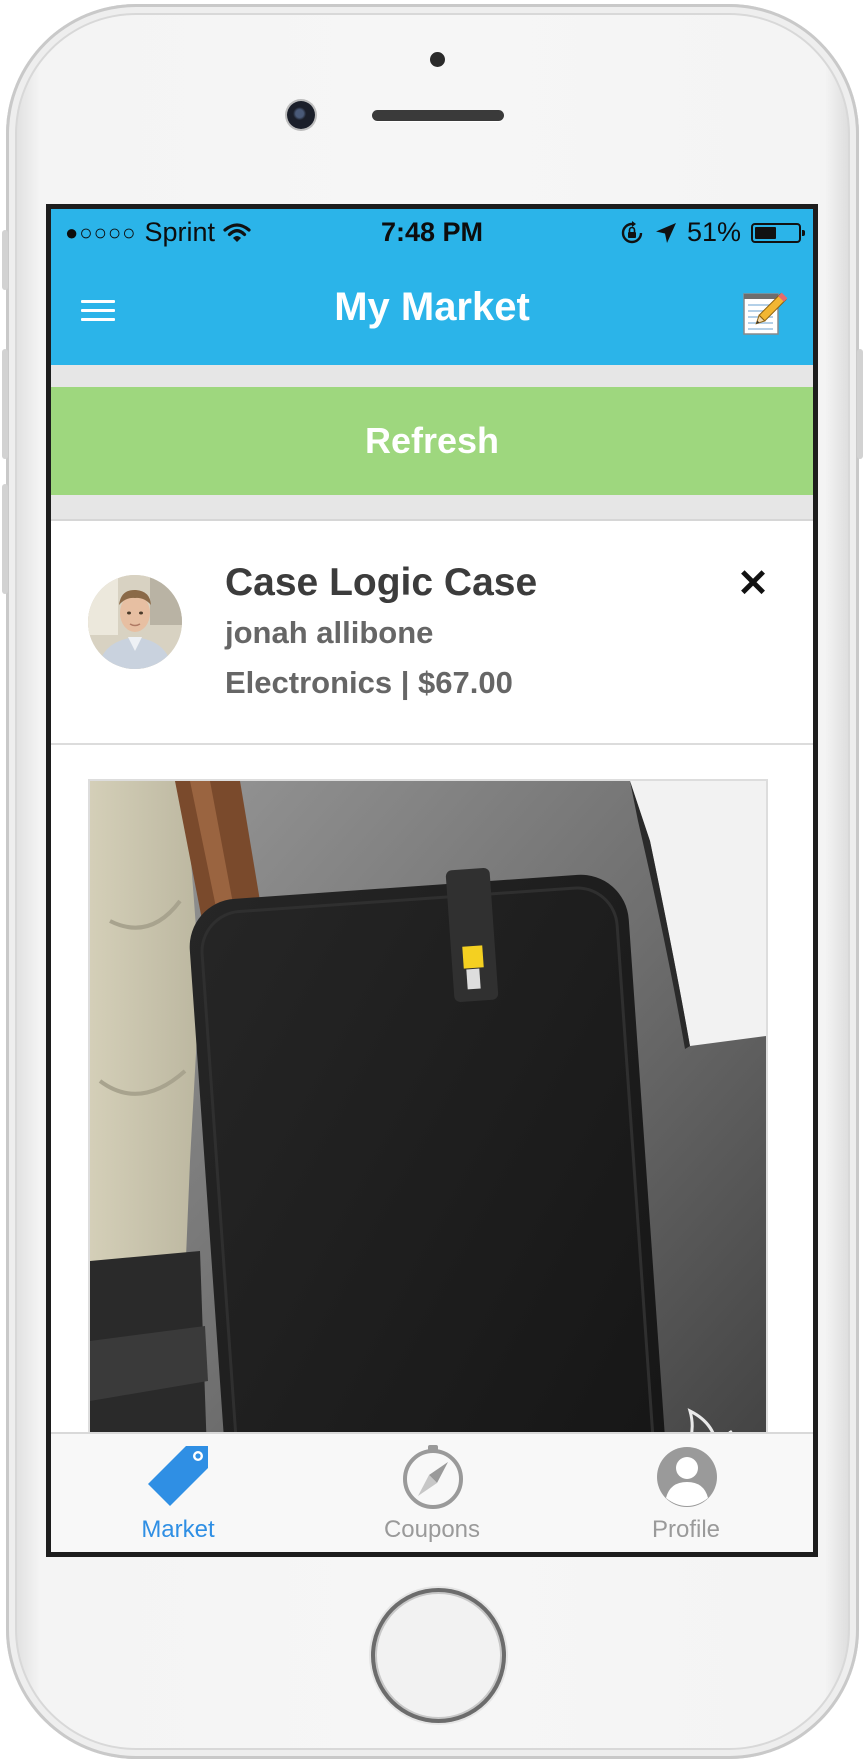 This screenshot has height=1763, width=865. I want to click on earpiece-speaker, so click(438, 115).